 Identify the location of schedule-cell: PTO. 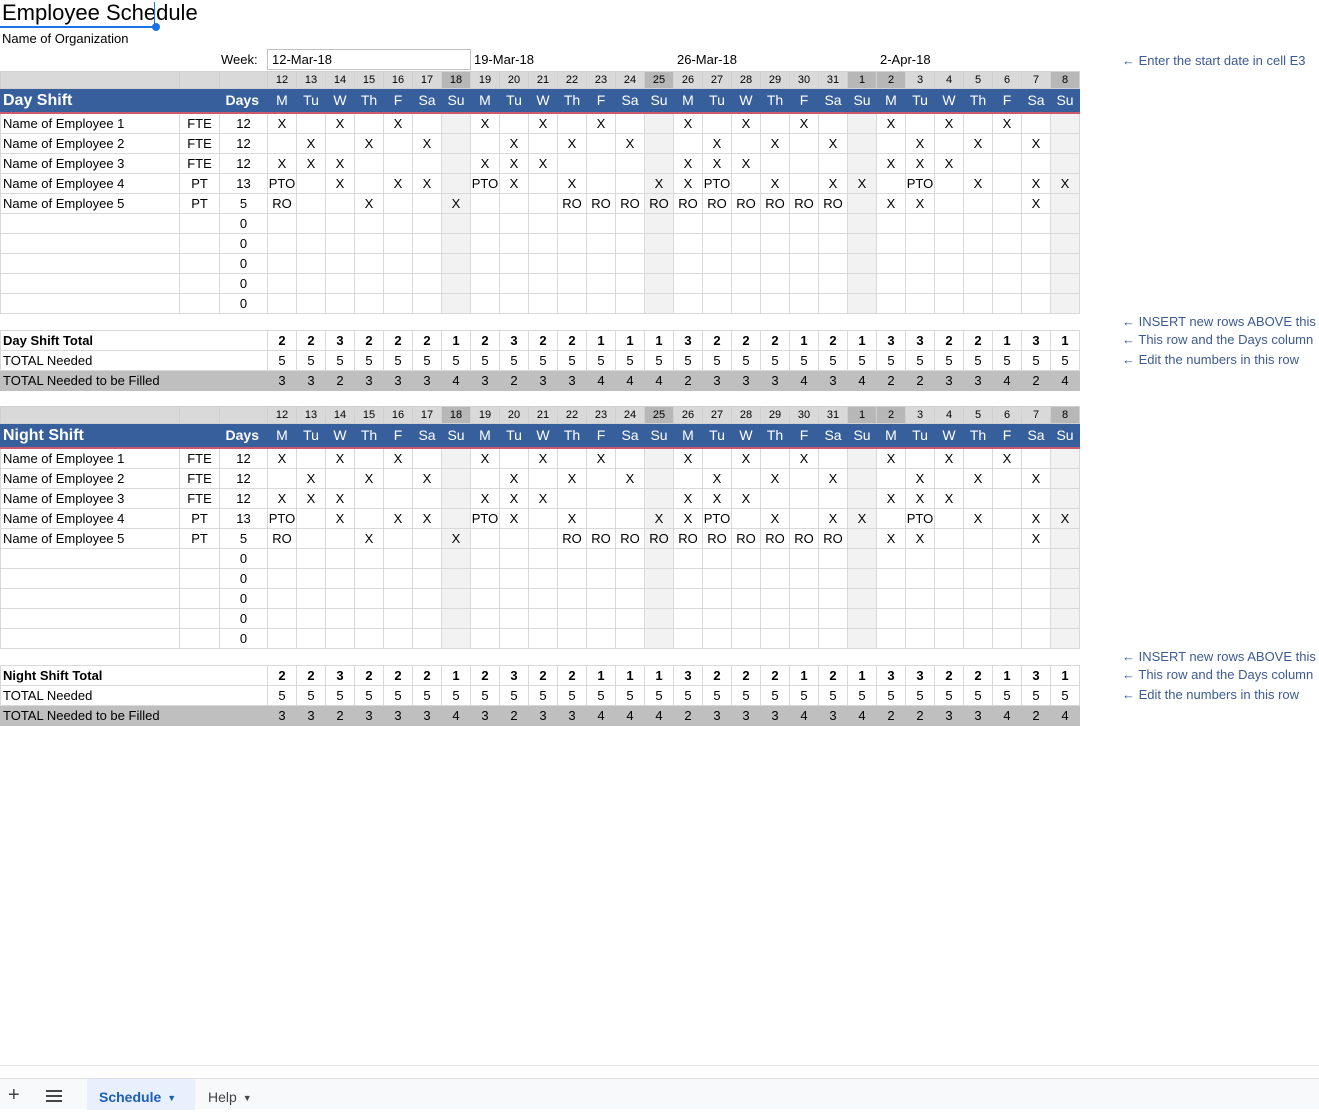
(717, 183).